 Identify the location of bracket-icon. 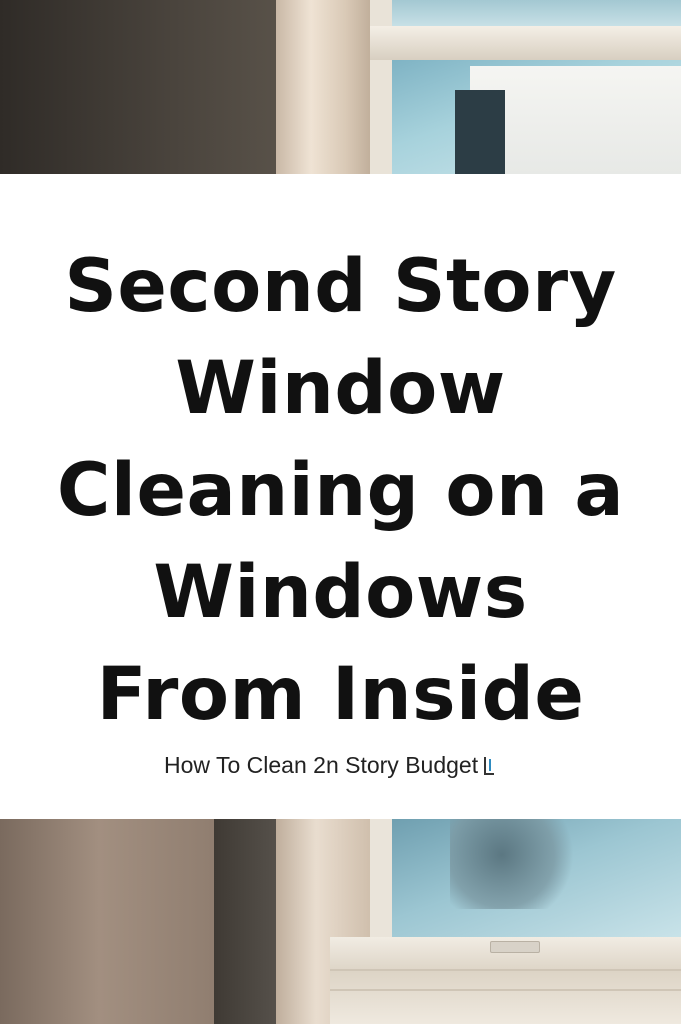
(489, 766).